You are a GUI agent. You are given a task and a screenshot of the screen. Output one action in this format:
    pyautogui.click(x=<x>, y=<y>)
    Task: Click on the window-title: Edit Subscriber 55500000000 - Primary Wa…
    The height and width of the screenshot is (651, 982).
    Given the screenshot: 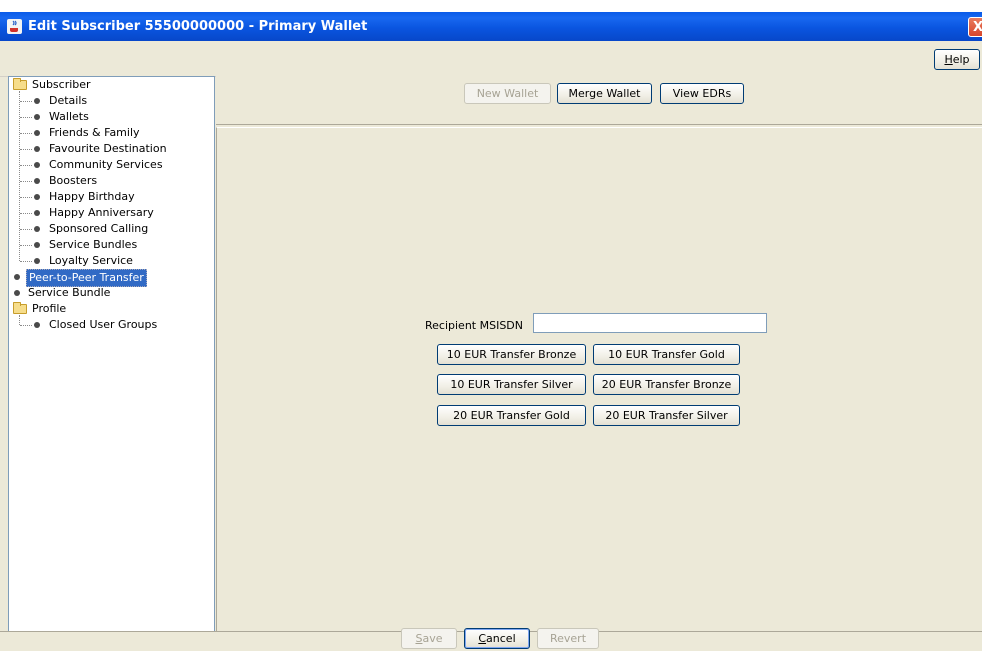 What is the action you would take?
    pyautogui.click(x=198, y=26)
    